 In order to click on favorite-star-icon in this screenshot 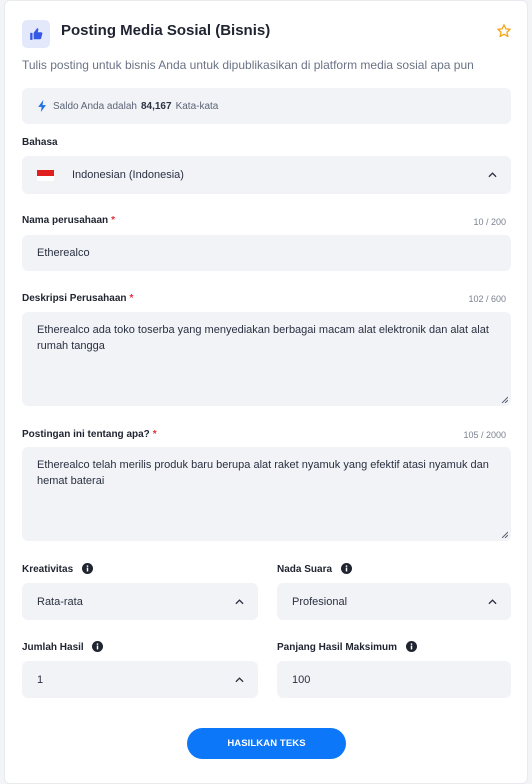, I will do `click(504, 31)`.